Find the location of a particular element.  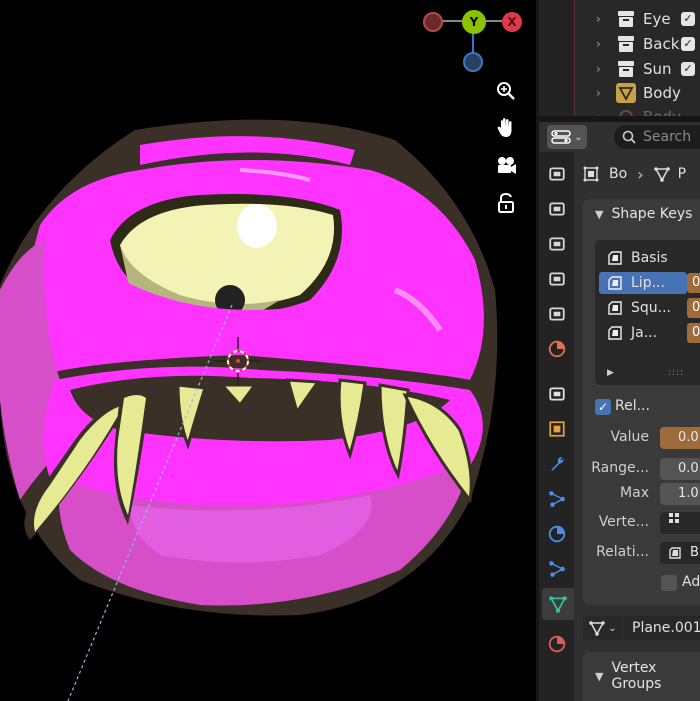

add-checkbox is located at coordinates (669, 583).